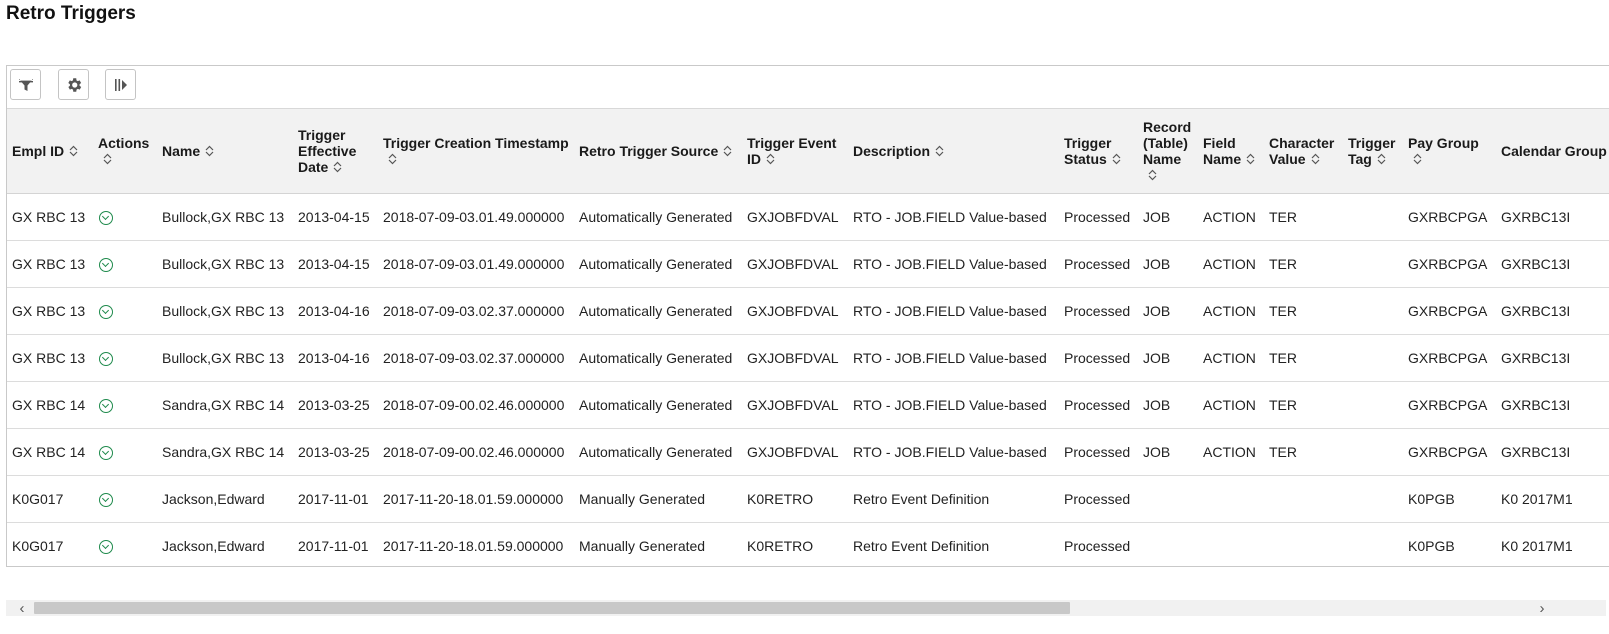  What do you see at coordinates (50, 151) in the screenshot?
I see `column-header-empl-id: Empl ID` at bounding box center [50, 151].